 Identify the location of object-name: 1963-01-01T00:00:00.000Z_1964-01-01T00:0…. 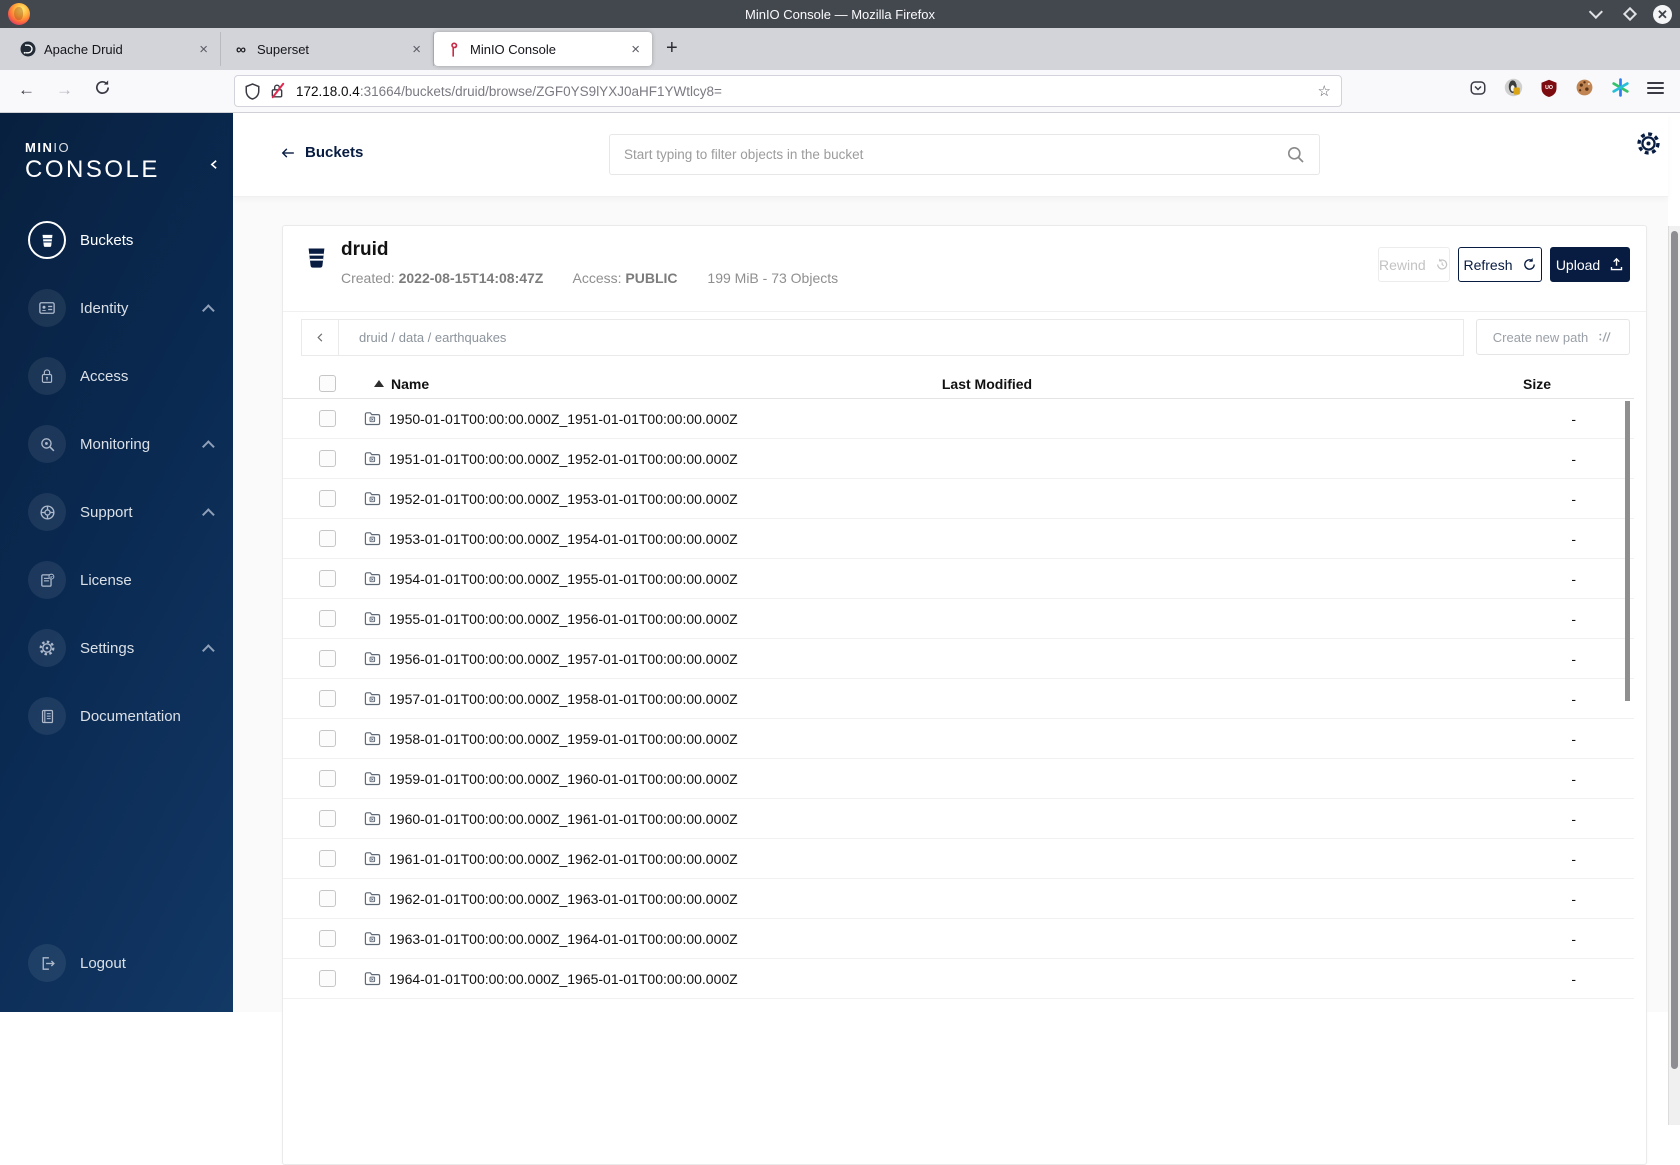
(563, 939).